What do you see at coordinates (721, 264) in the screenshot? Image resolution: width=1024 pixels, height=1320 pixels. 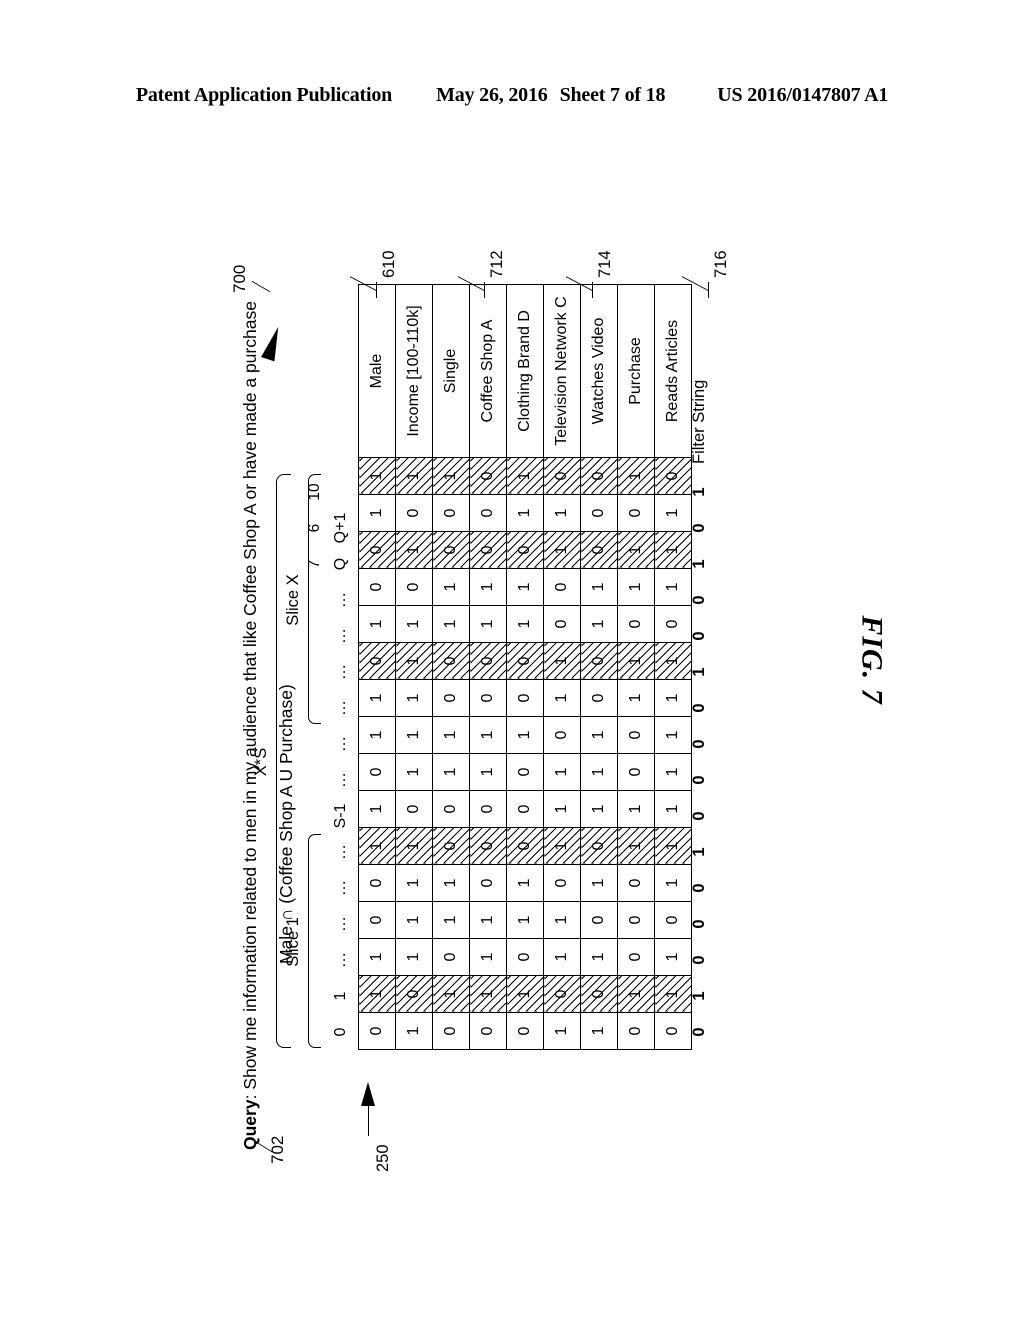 I see `ref-number-716: 716` at bounding box center [721, 264].